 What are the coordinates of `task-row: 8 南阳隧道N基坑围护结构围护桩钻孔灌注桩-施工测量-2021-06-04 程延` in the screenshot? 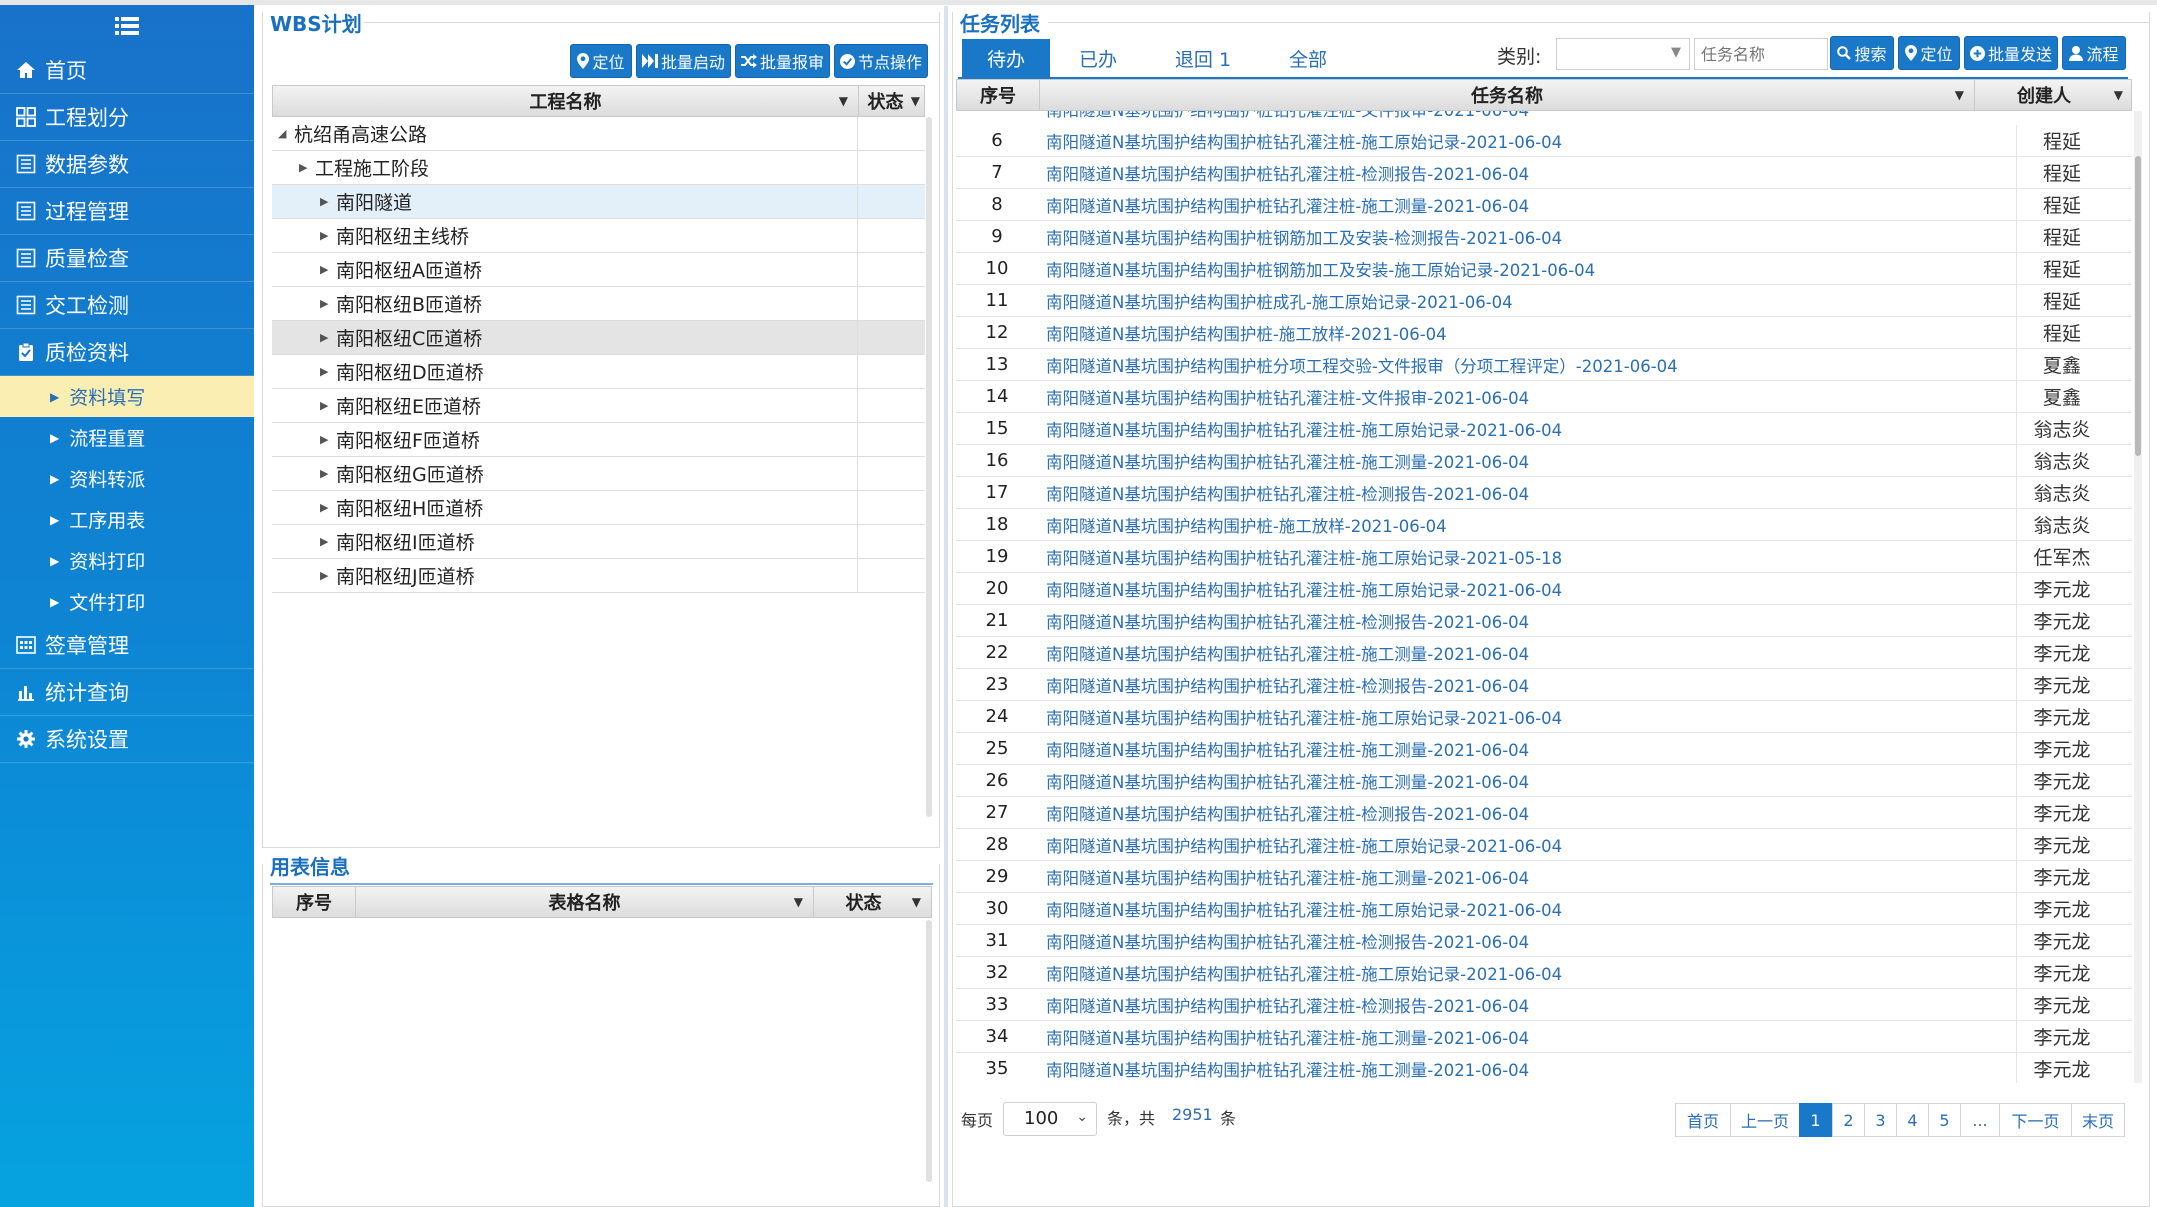 It's located at (1544, 205).